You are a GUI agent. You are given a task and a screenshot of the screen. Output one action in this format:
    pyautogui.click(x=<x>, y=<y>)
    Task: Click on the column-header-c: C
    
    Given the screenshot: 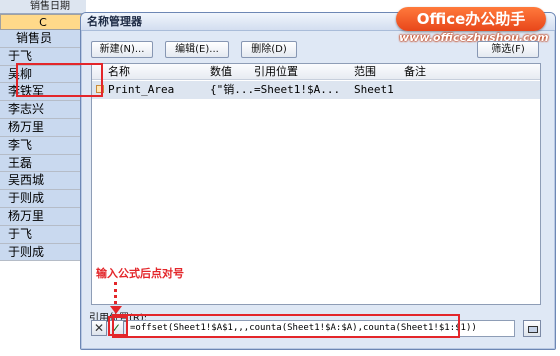 What is the action you would take?
    pyautogui.click(x=43, y=22)
    